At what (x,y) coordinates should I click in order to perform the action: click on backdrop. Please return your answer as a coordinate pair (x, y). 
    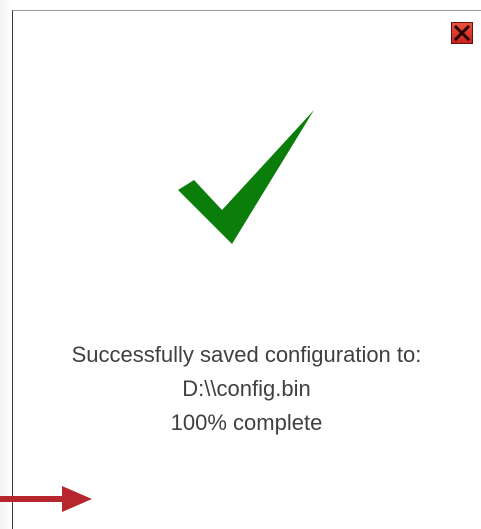
    Looking at the image, I should click on (6, 264).